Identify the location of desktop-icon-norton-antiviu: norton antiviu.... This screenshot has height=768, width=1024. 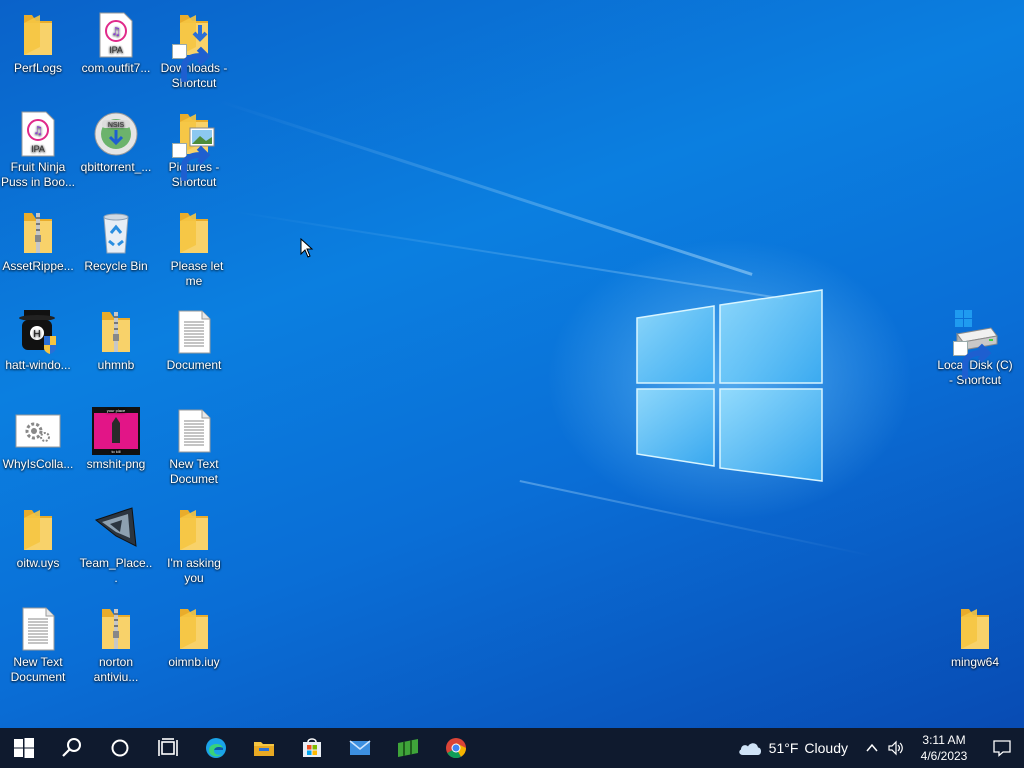
(116, 642).